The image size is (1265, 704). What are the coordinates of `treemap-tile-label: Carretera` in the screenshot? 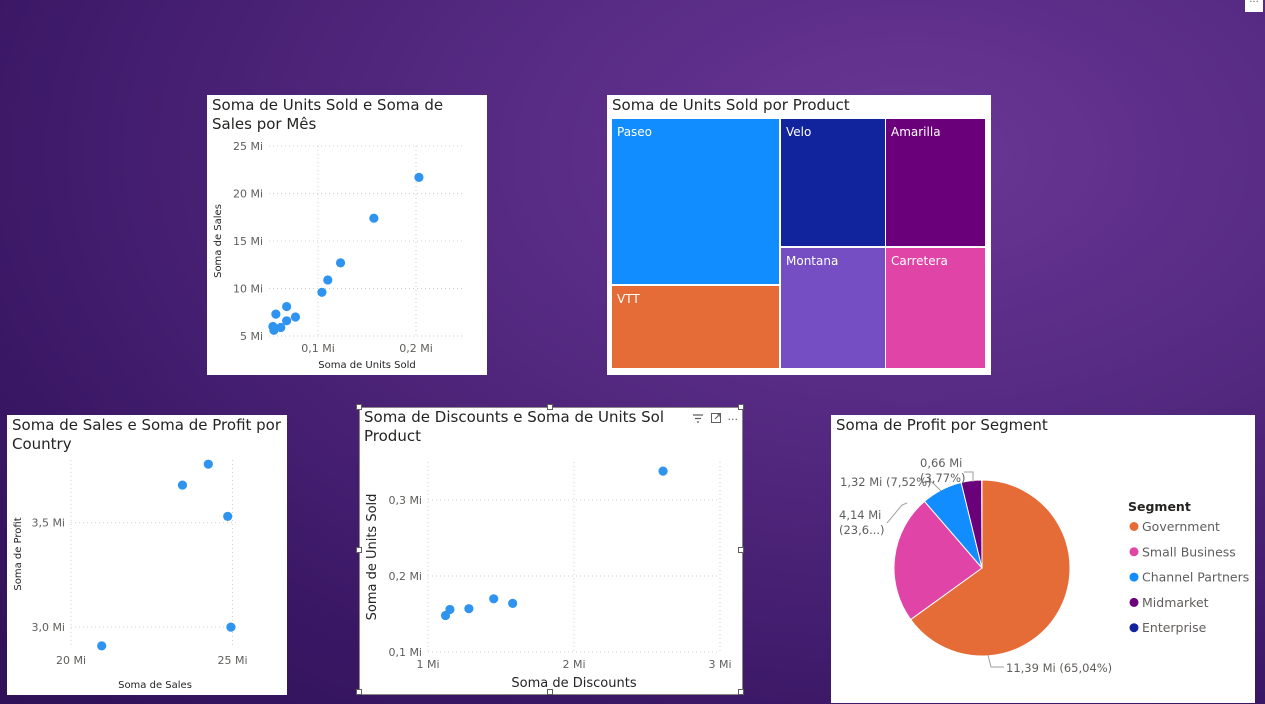 It's located at (919, 261).